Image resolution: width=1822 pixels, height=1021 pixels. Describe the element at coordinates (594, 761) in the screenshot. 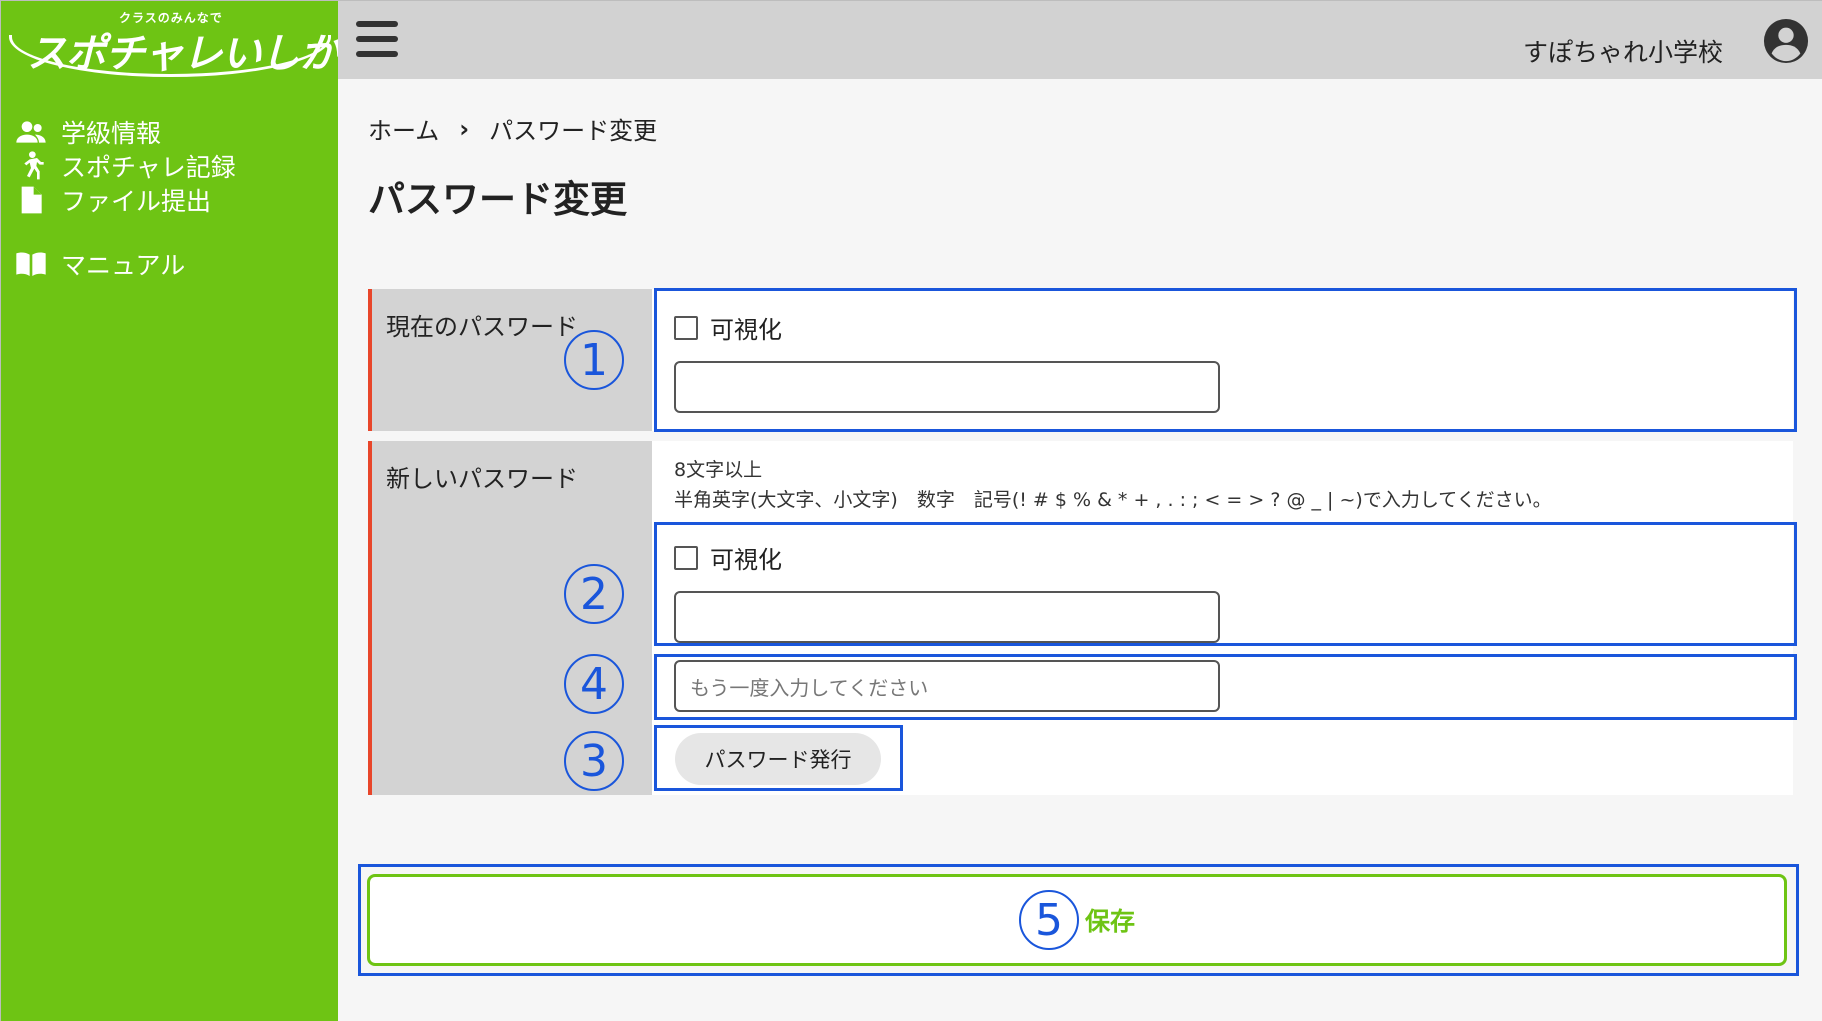

I see `annotation-marker-3: 3` at that location.